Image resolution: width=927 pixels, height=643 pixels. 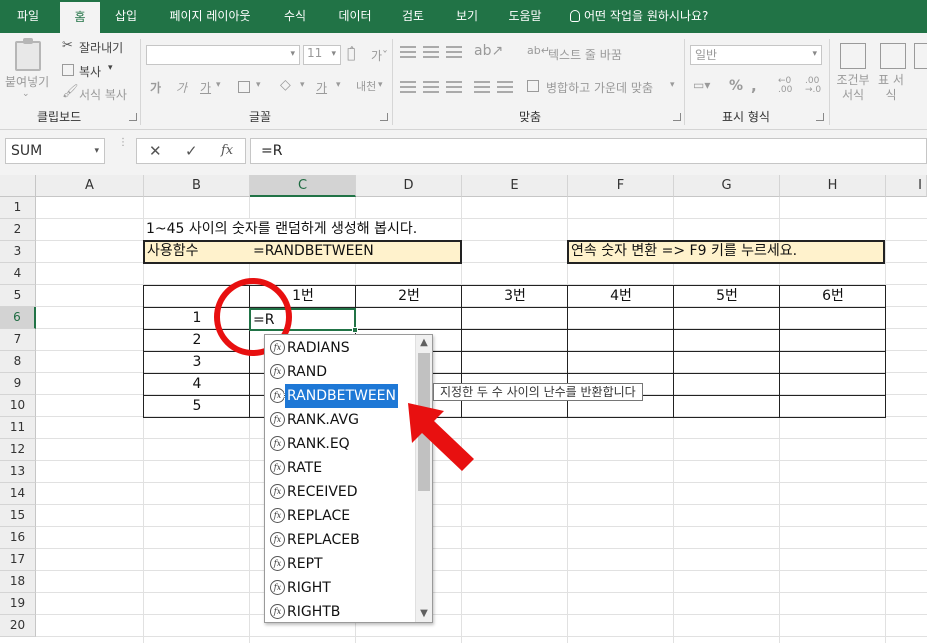 I want to click on decrease-decimal-icon: .00 →.0, so click(x=813, y=86).